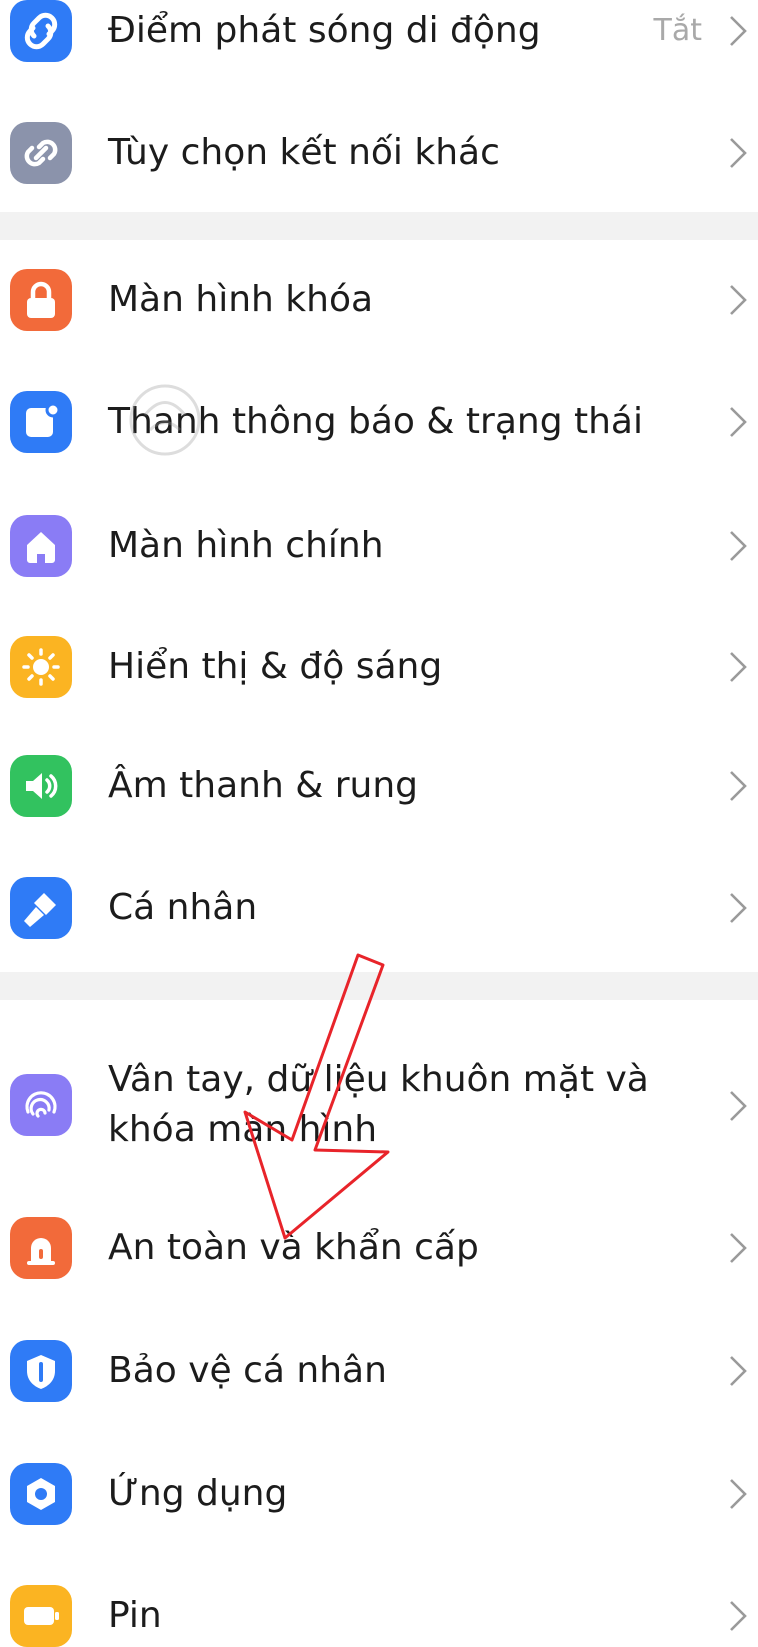 This screenshot has height=1647, width=758. I want to click on notification-icon, so click(41, 422).